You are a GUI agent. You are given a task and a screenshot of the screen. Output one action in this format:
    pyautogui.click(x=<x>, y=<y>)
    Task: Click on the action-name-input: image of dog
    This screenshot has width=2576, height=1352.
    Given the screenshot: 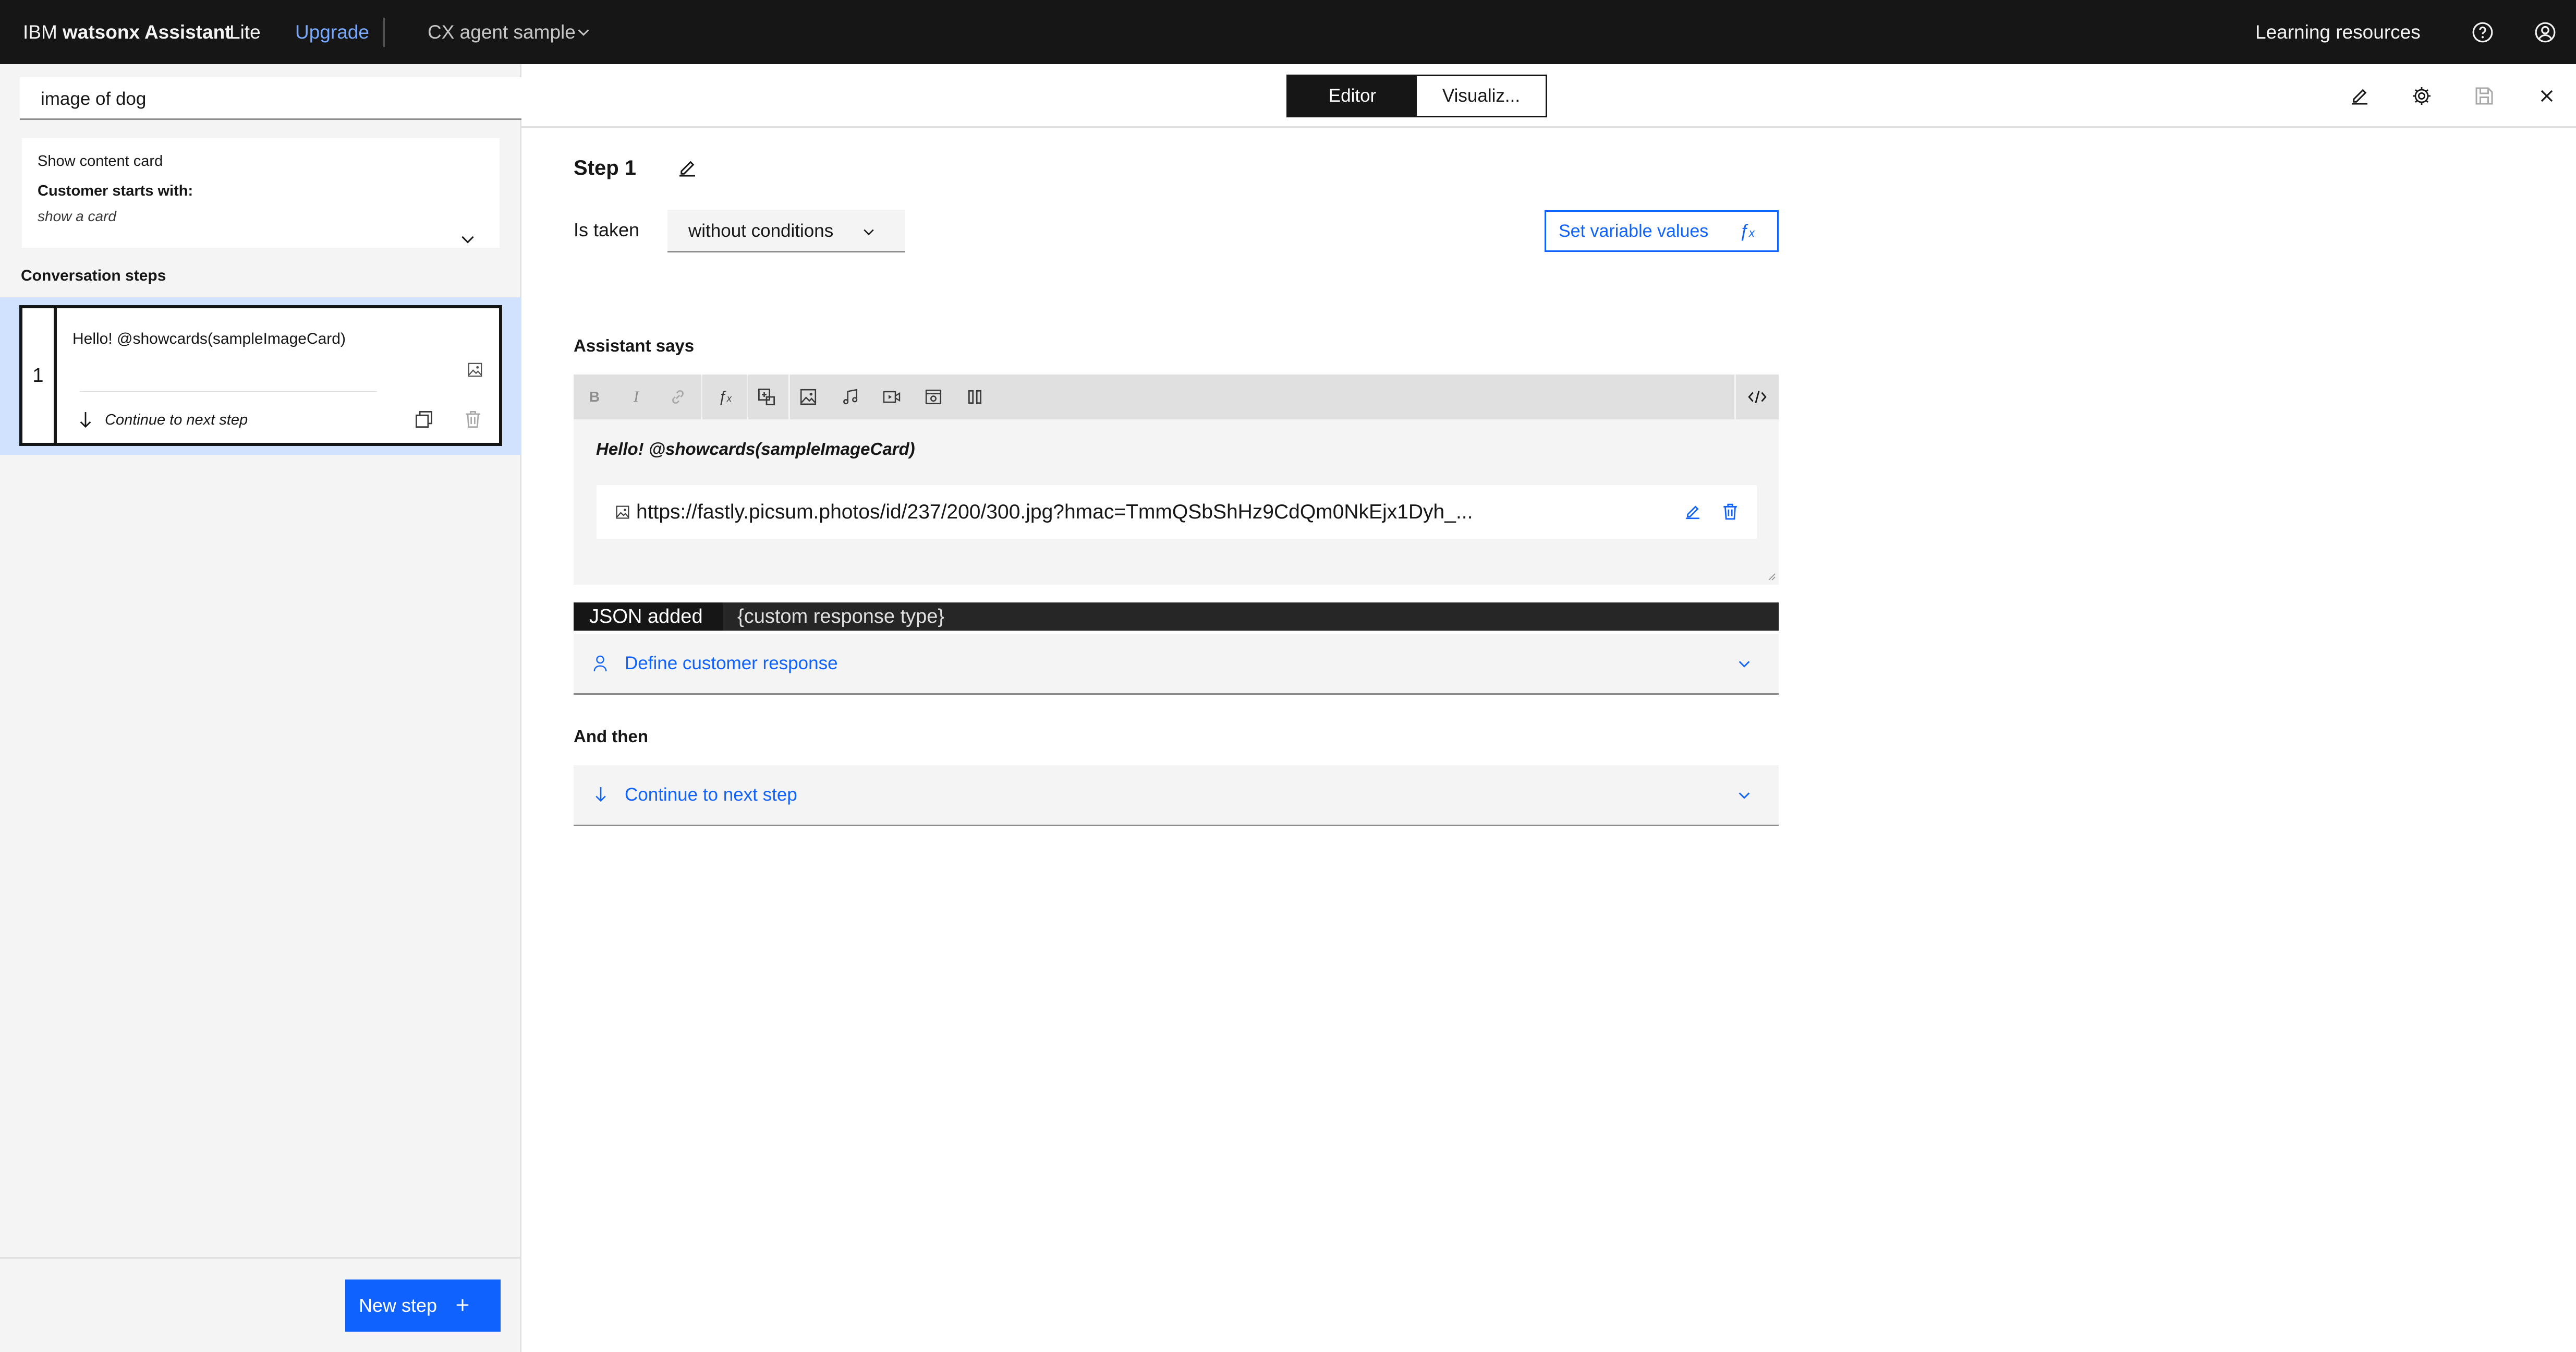 What is the action you would take?
    pyautogui.click(x=270, y=98)
    